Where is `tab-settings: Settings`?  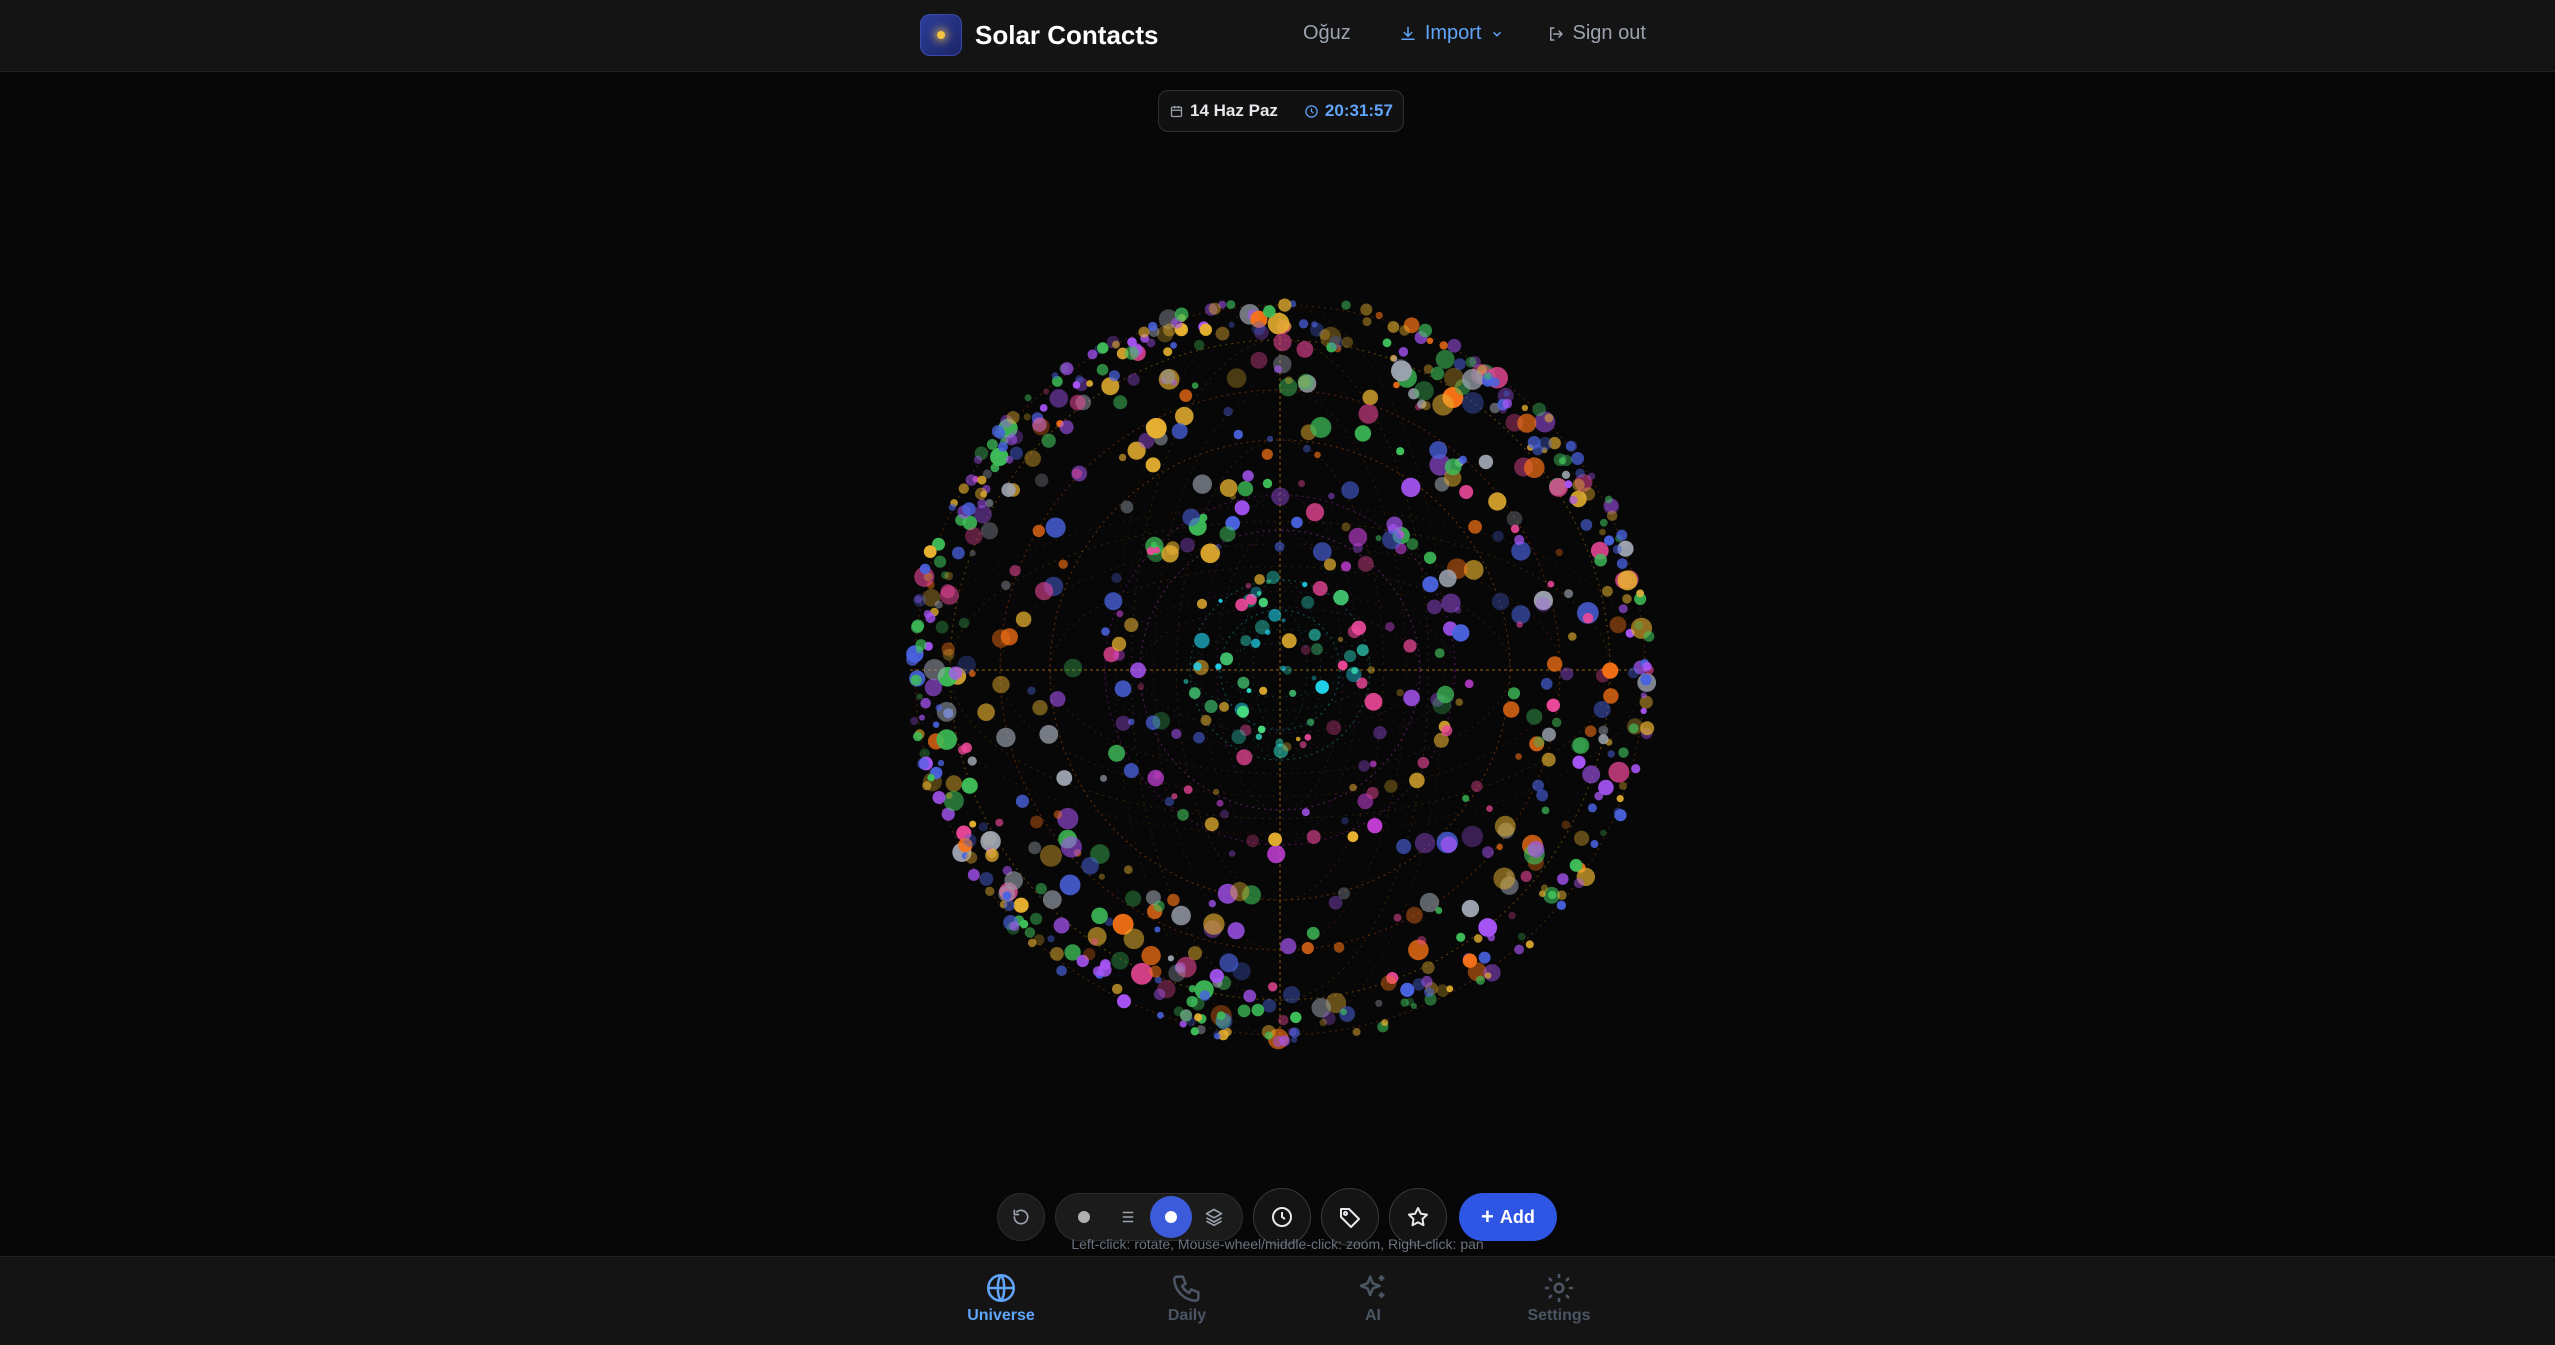
tab-settings: Settings is located at coordinates (1559, 1298).